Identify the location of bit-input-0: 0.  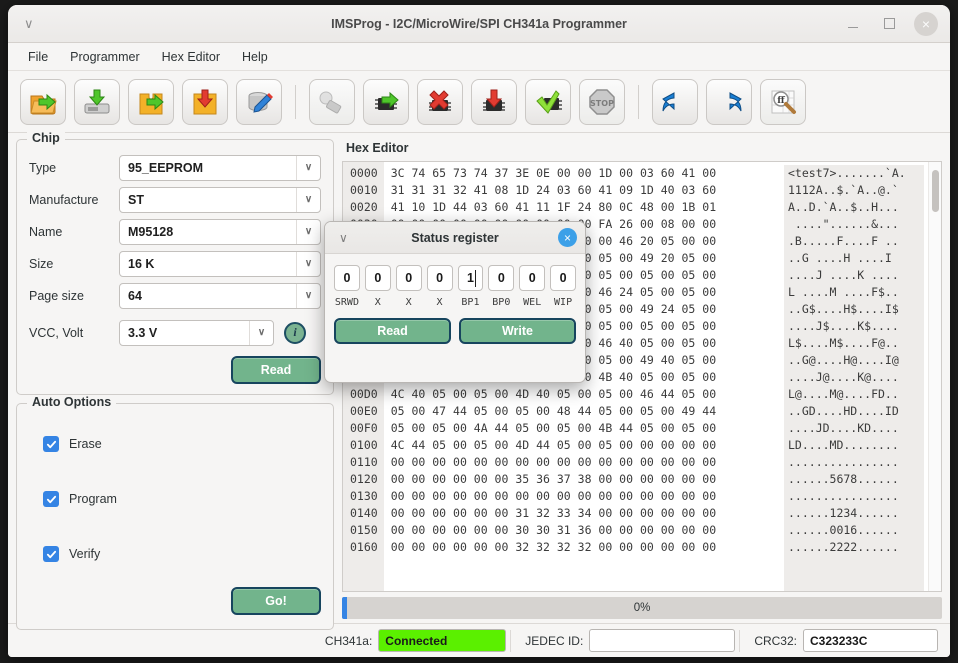
(563, 278).